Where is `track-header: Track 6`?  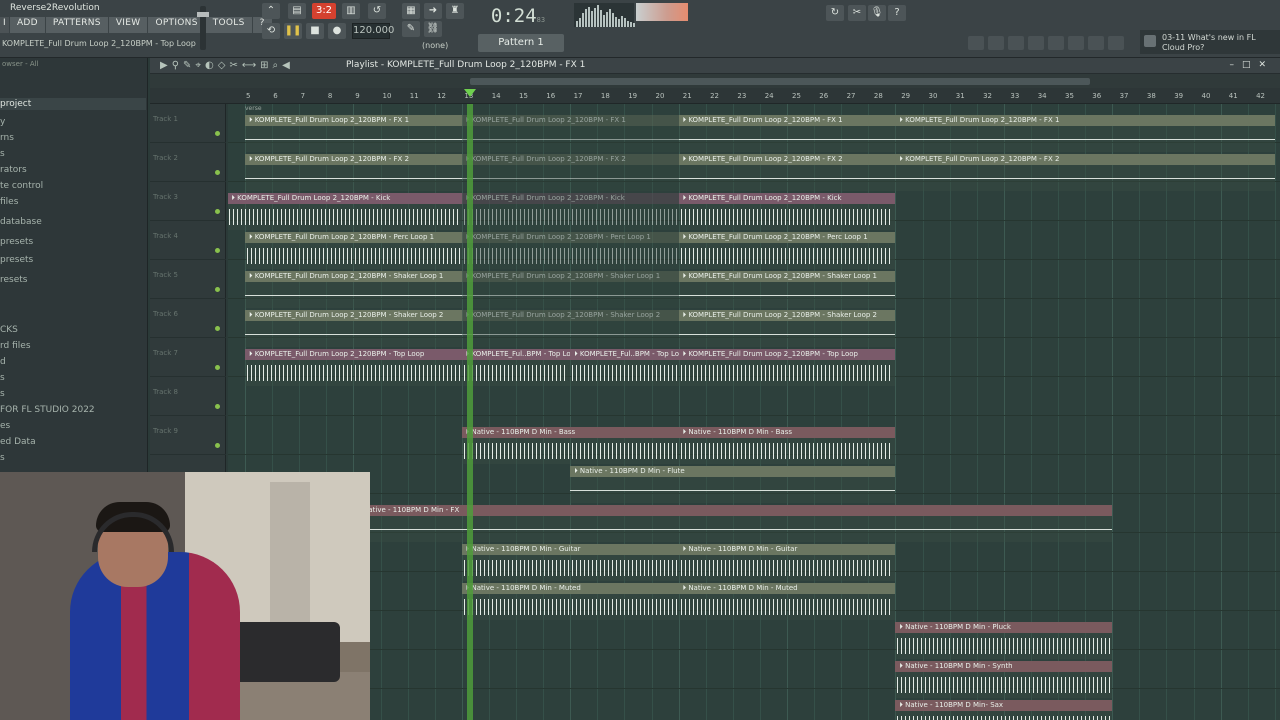 track-header: Track 6 is located at coordinates (188, 318).